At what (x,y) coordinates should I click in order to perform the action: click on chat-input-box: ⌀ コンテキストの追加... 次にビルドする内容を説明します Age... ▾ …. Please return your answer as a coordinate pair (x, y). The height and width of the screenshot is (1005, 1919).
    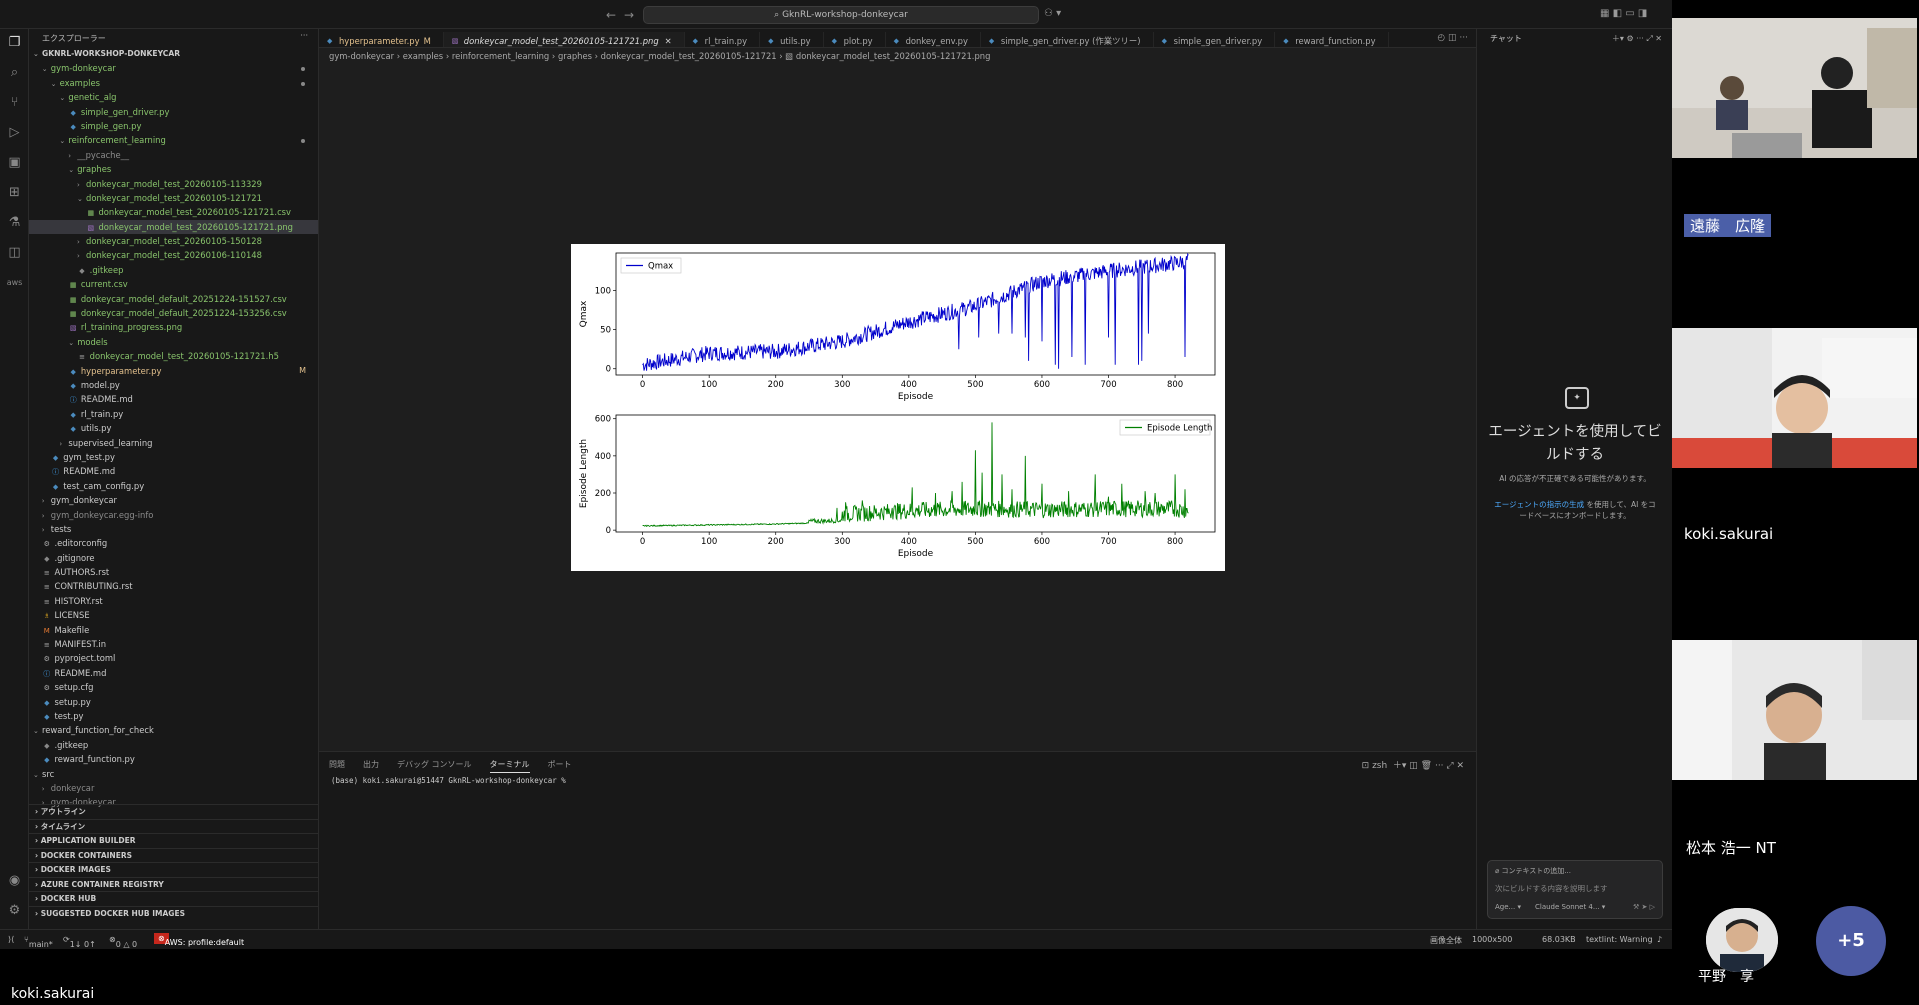
    Looking at the image, I should click on (1575, 889).